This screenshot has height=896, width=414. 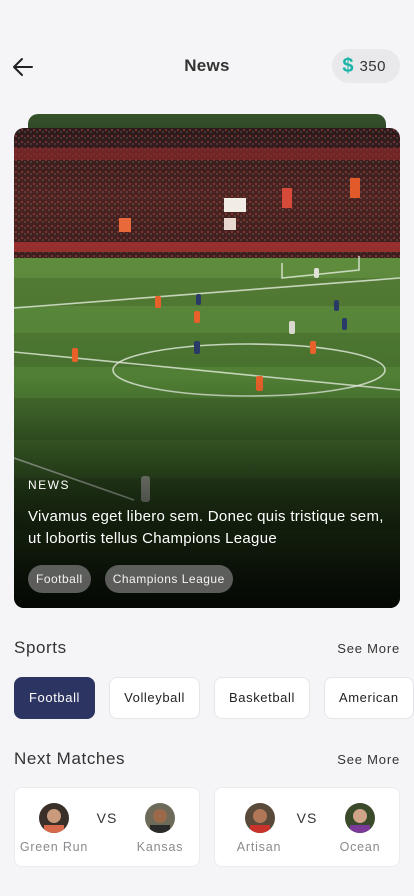 What do you see at coordinates (360, 847) in the screenshot?
I see `away-team-name: Ocean` at bounding box center [360, 847].